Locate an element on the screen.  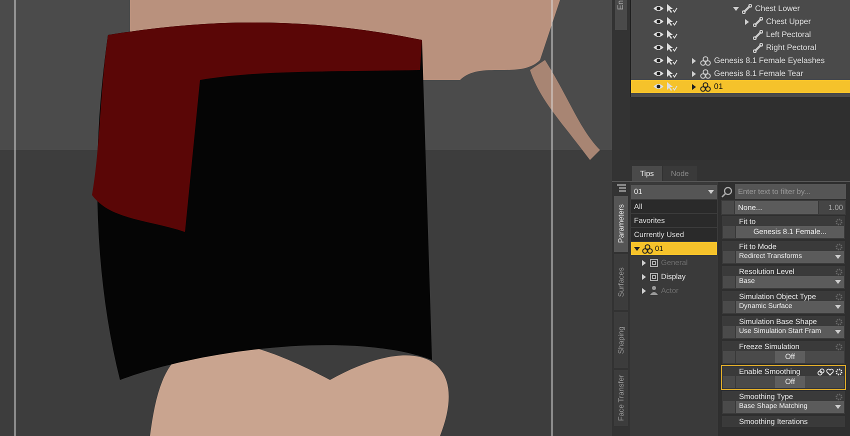
node-label: Right Pectoral is located at coordinates (791, 48).